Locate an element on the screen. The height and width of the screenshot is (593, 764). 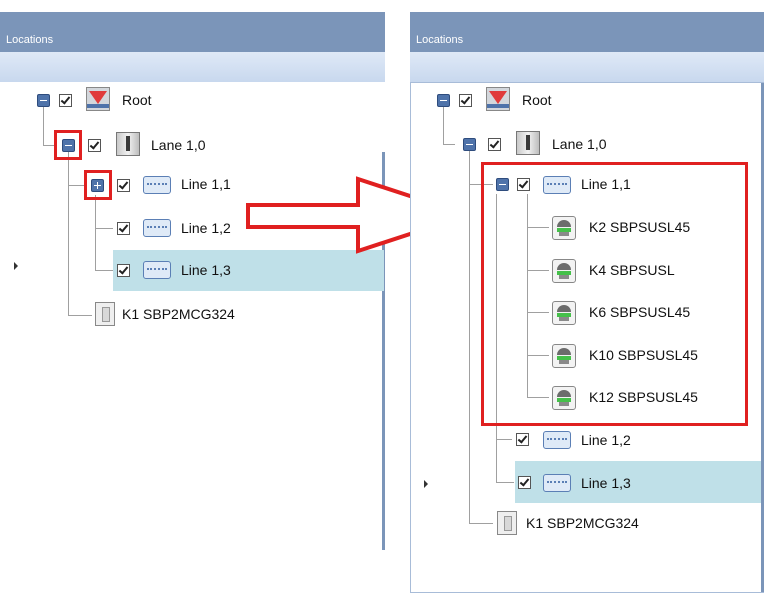
right-toolbar-strip is located at coordinates (587, 67).